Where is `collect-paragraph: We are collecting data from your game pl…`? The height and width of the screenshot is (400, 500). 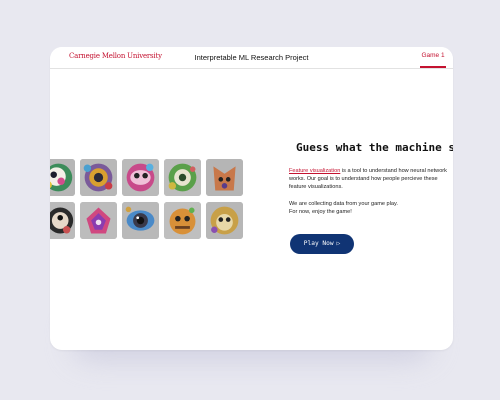
collect-paragraph: We are collecting data from your game pl… is located at coordinates (369, 208).